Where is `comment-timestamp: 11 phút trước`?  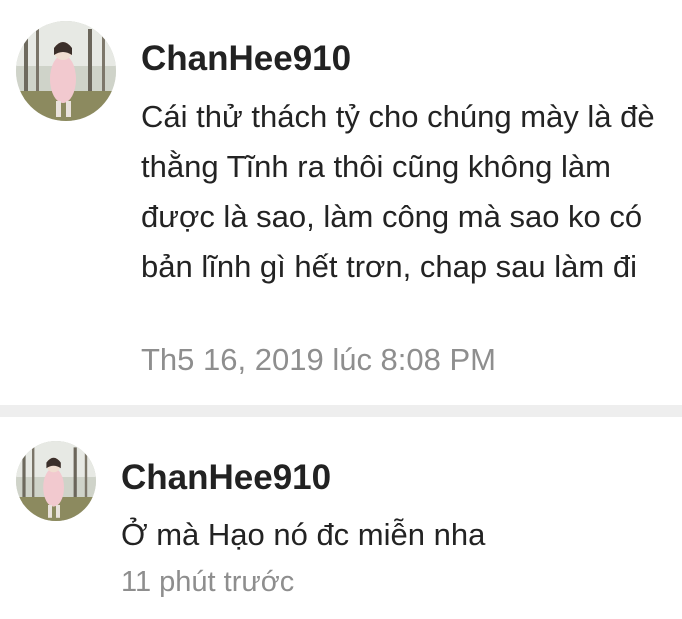 comment-timestamp: 11 phút trước is located at coordinates (208, 582).